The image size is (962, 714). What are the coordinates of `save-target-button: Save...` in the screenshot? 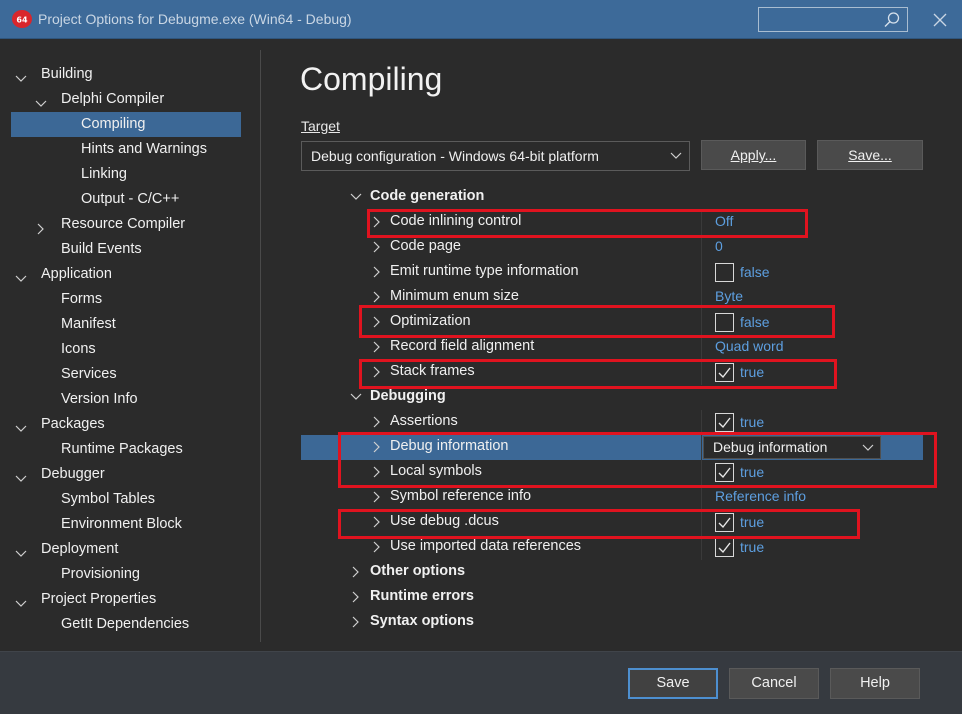 It's located at (870, 155).